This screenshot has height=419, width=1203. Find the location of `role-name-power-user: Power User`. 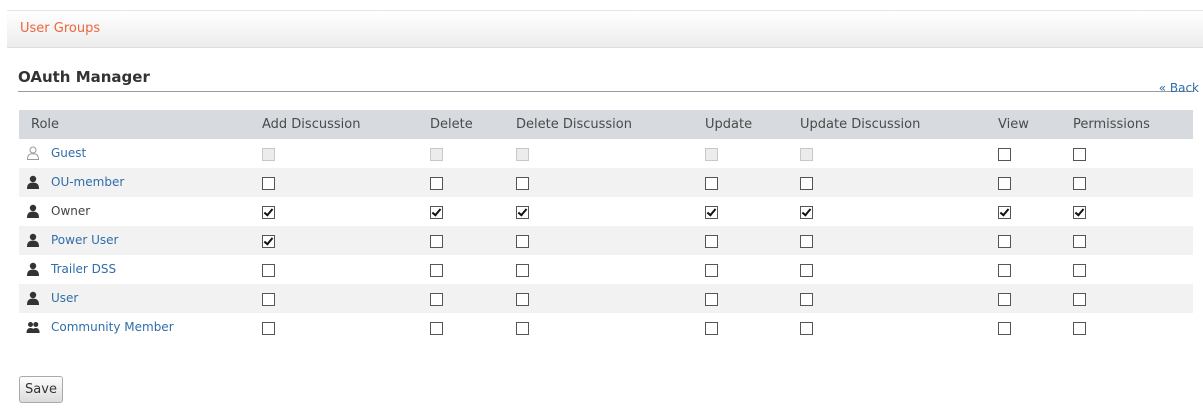

role-name-power-user: Power User is located at coordinates (84, 240).